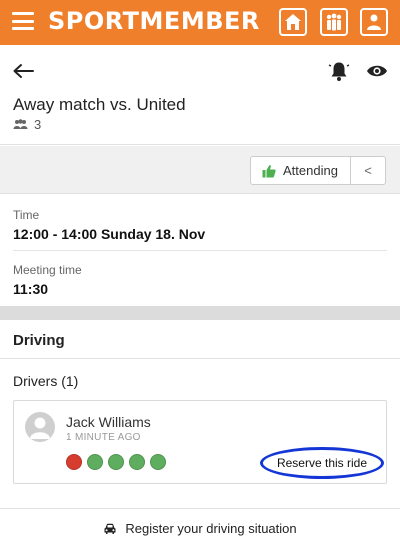 This screenshot has width=400, height=548. What do you see at coordinates (200, 313) in the screenshot?
I see `section-separator` at bounding box center [200, 313].